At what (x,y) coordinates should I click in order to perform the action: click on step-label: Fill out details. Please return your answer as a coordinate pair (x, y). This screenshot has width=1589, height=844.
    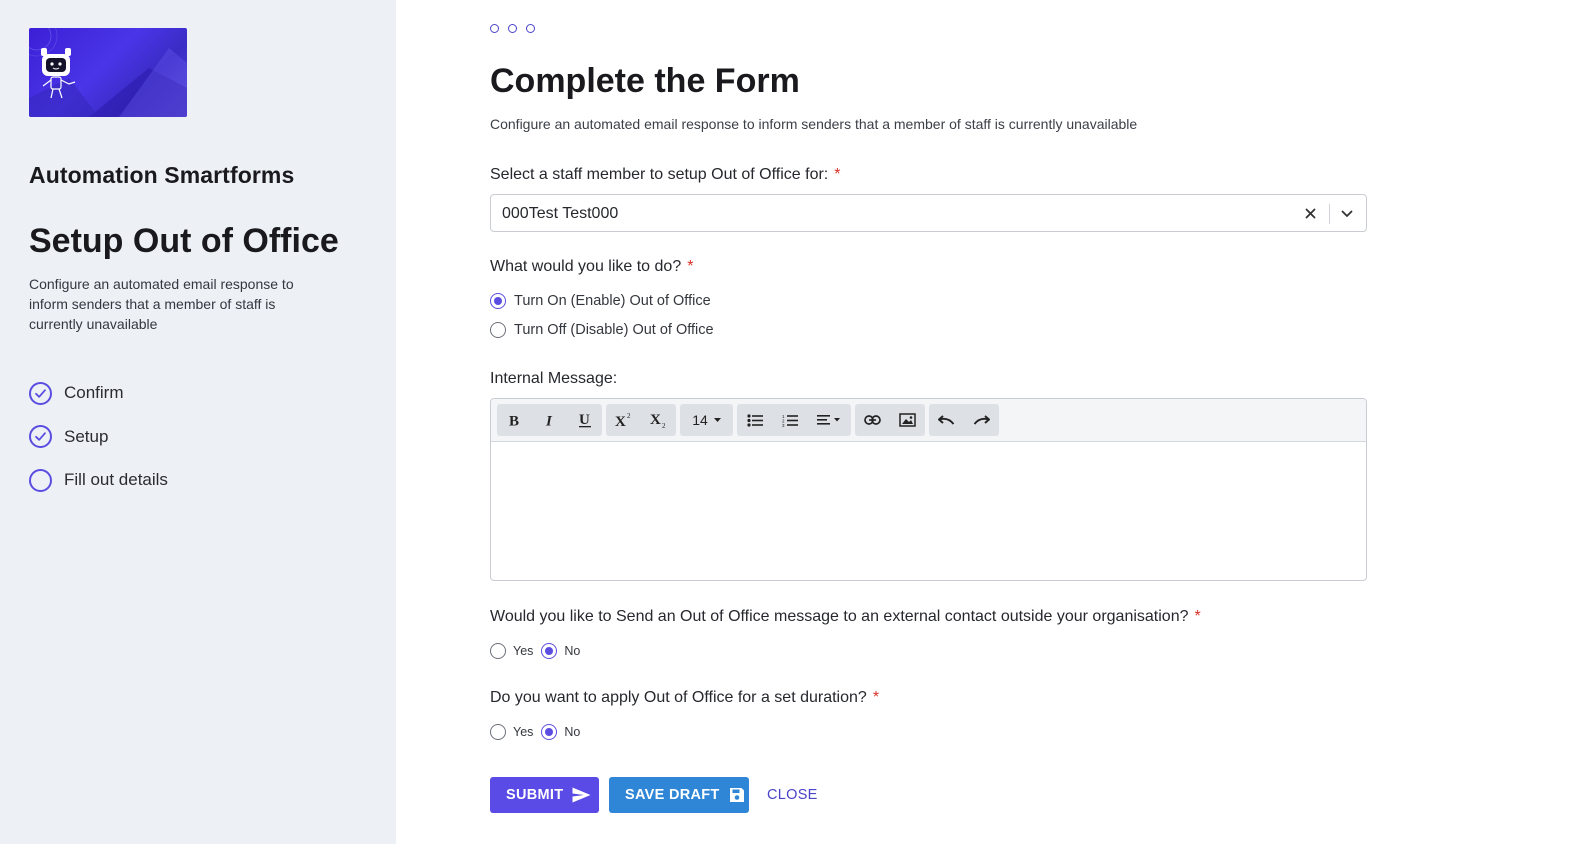
    Looking at the image, I should click on (116, 479).